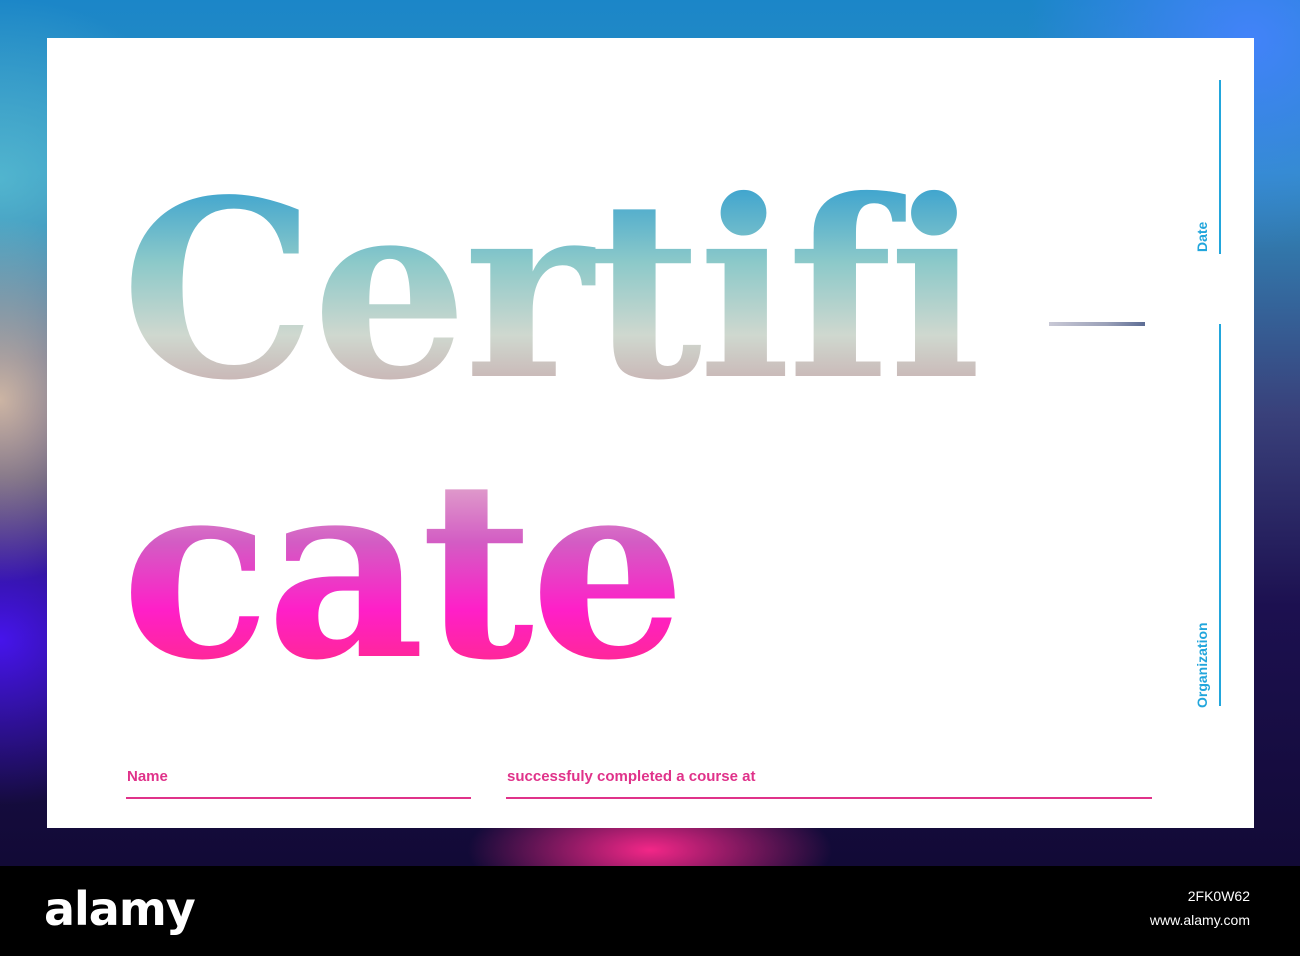  I want to click on name-signature-line, so click(298, 798).